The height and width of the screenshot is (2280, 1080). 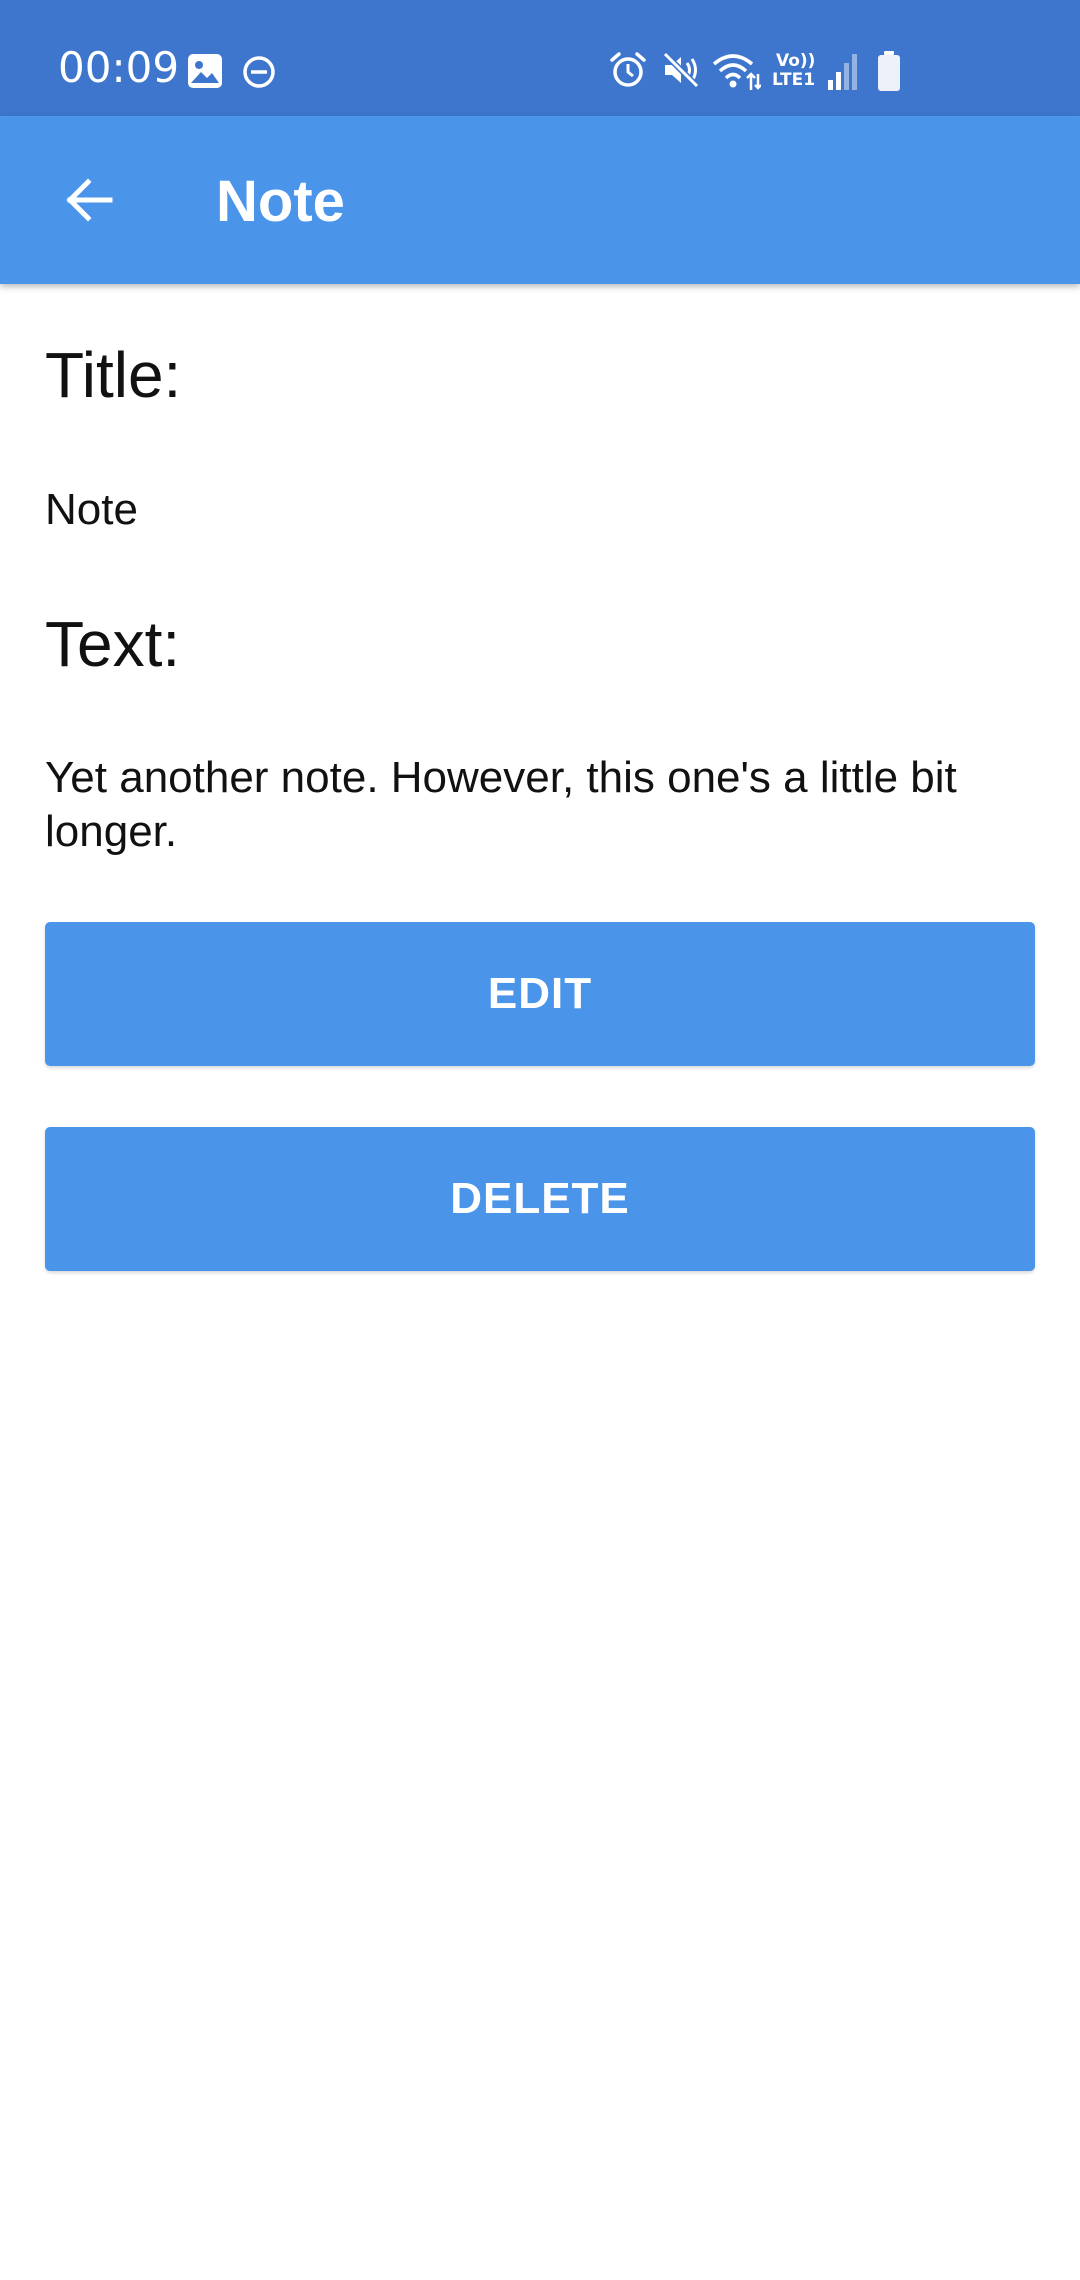 I want to click on lte-top-label: Vo)), so click(x=796, y=61).